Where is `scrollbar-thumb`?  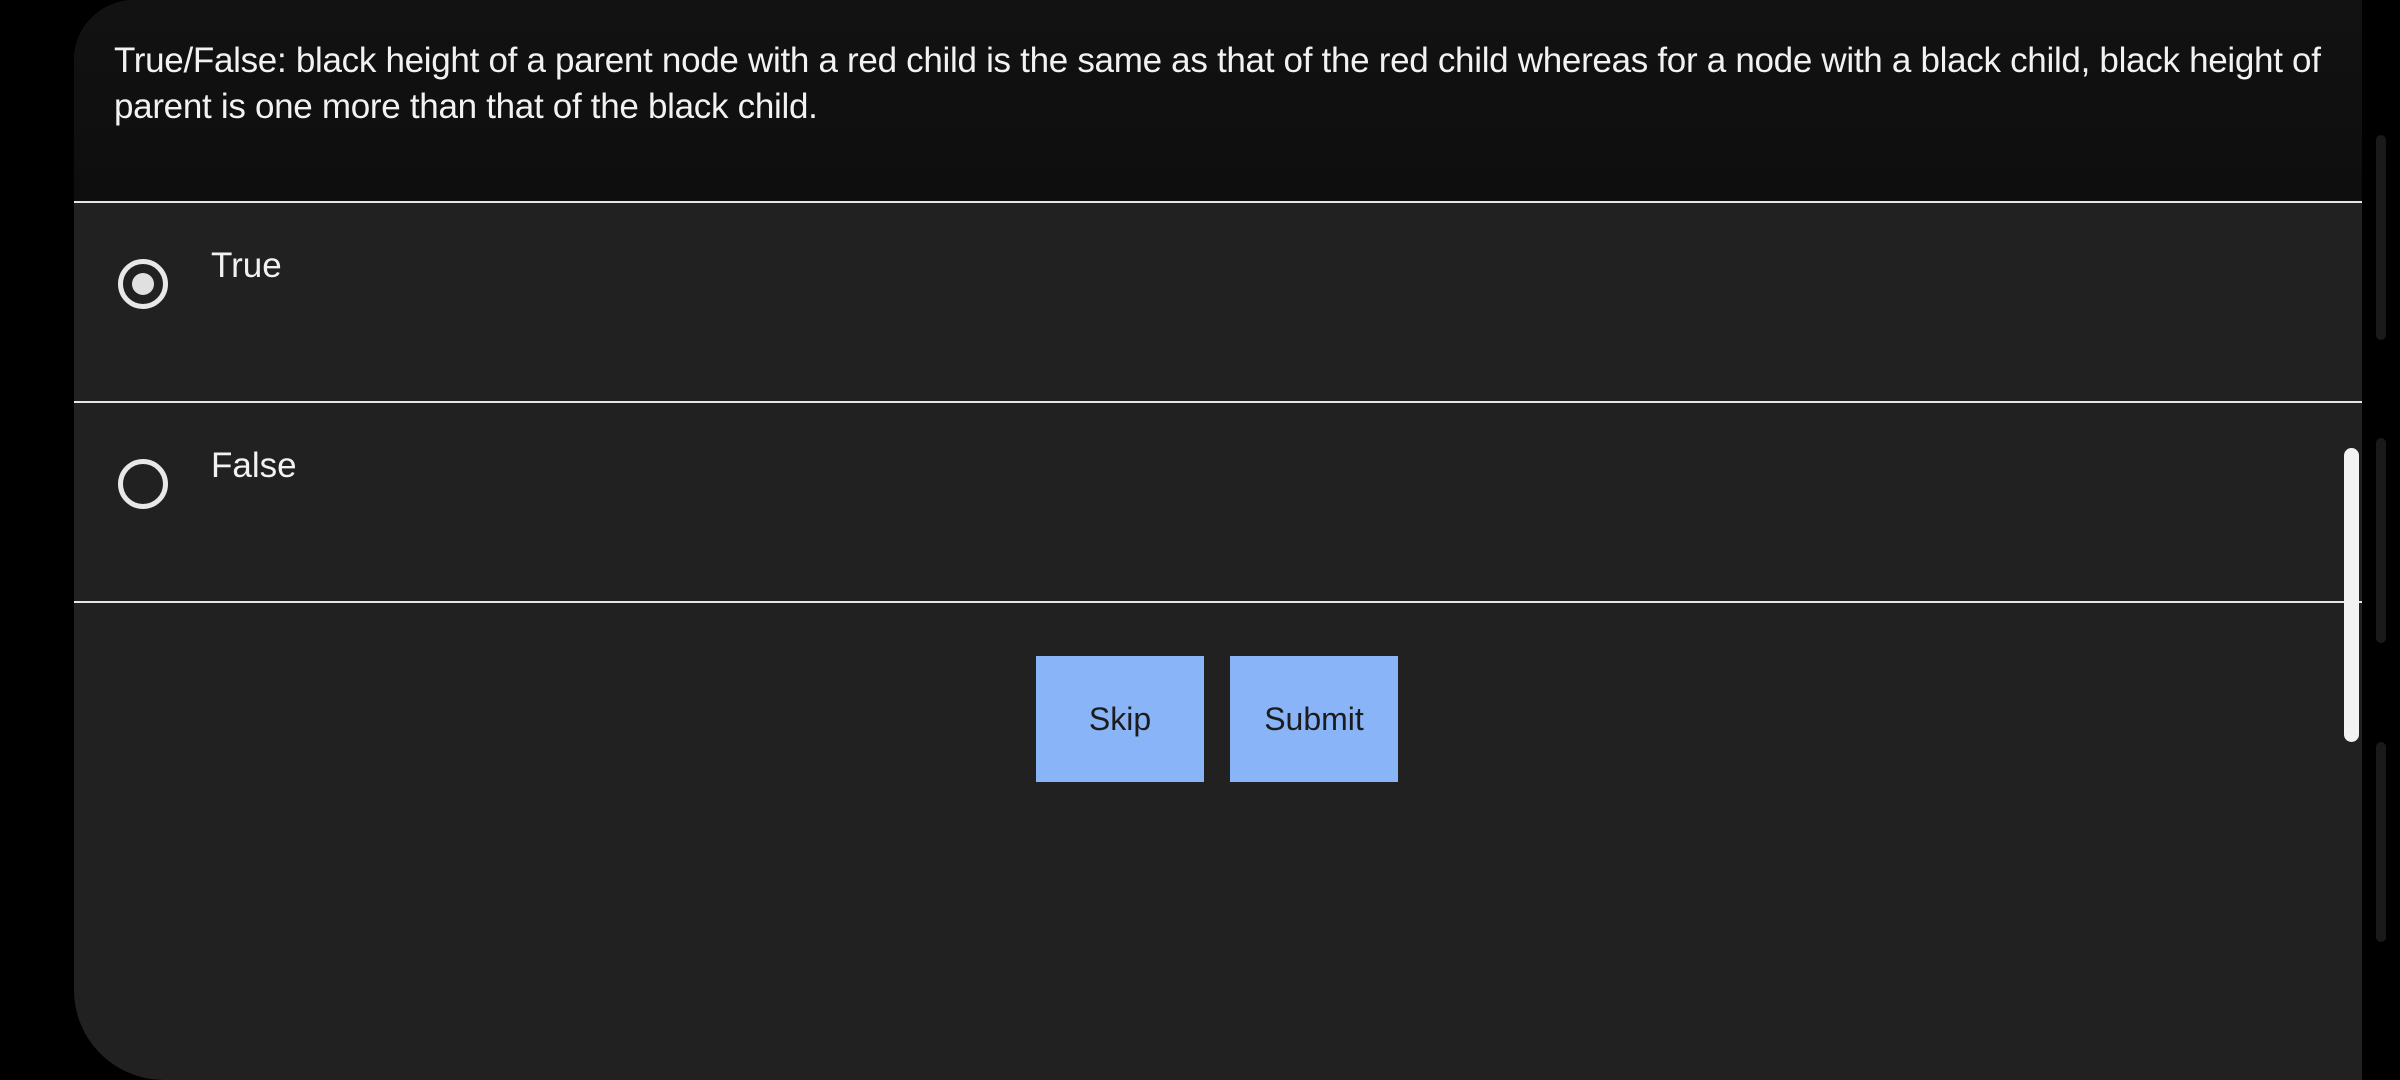 scrollbar-thumb is located at coordinates (2351, 595).